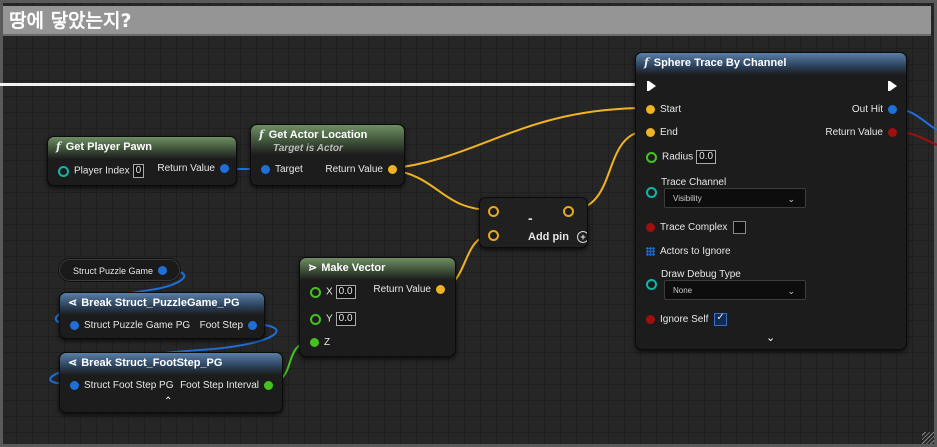  What do you see at coordinates (671, 109) in the screenshot?
I see `pin-label: Start` at bounding box center [671, 109].